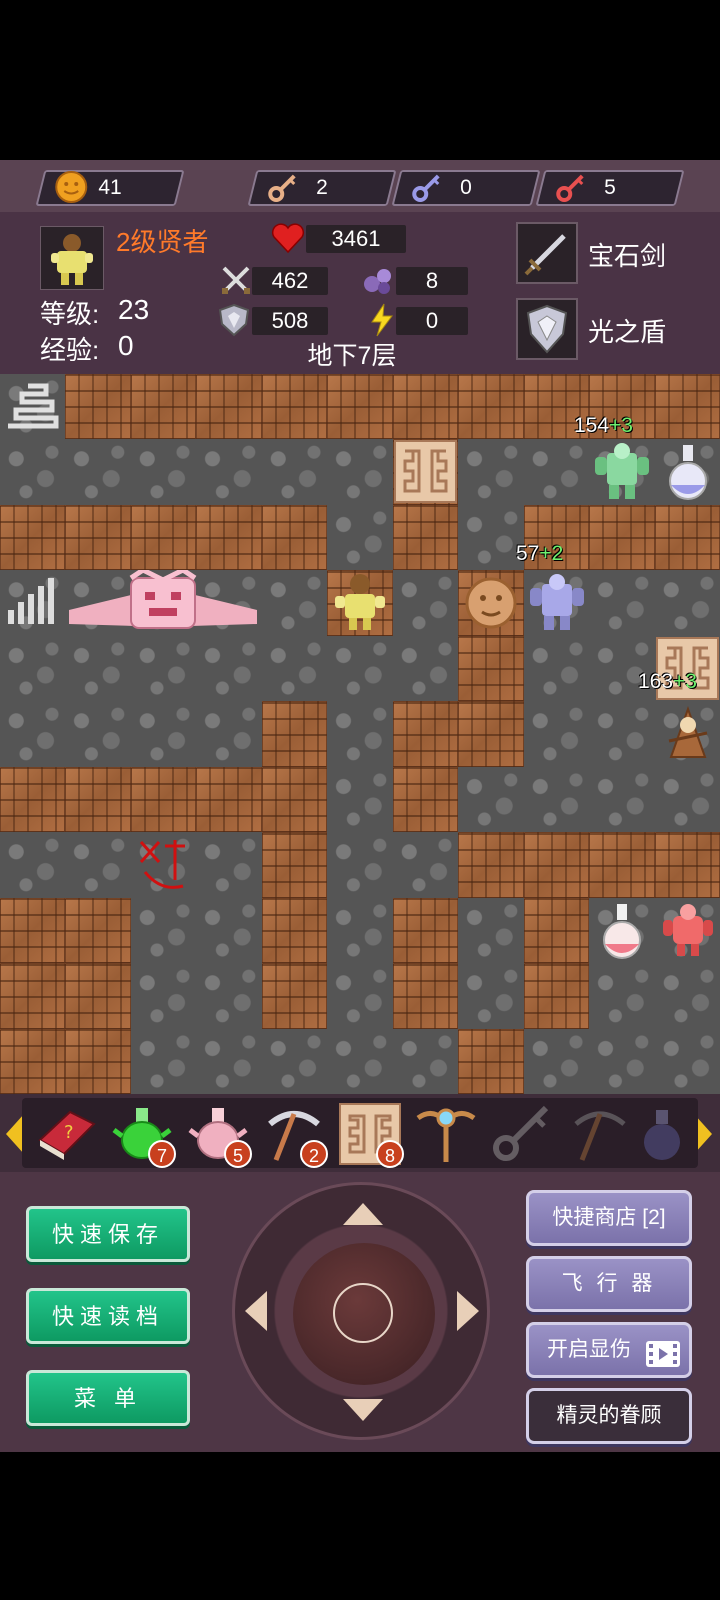 The image size is (720, 1600). Describe the element at coordinates (609, 1416) in the screenshot. I see `fairy-blessing-button: 精灵的眷顾` at that location.